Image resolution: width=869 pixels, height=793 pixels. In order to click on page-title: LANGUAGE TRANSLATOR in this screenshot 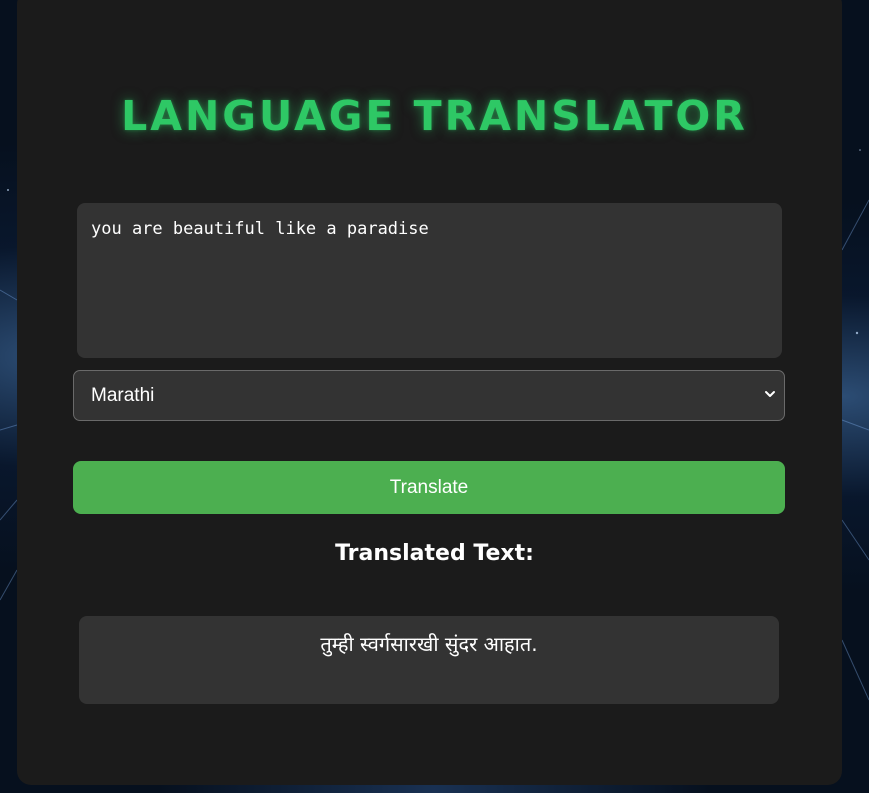, I will do `click(434, 116)`.